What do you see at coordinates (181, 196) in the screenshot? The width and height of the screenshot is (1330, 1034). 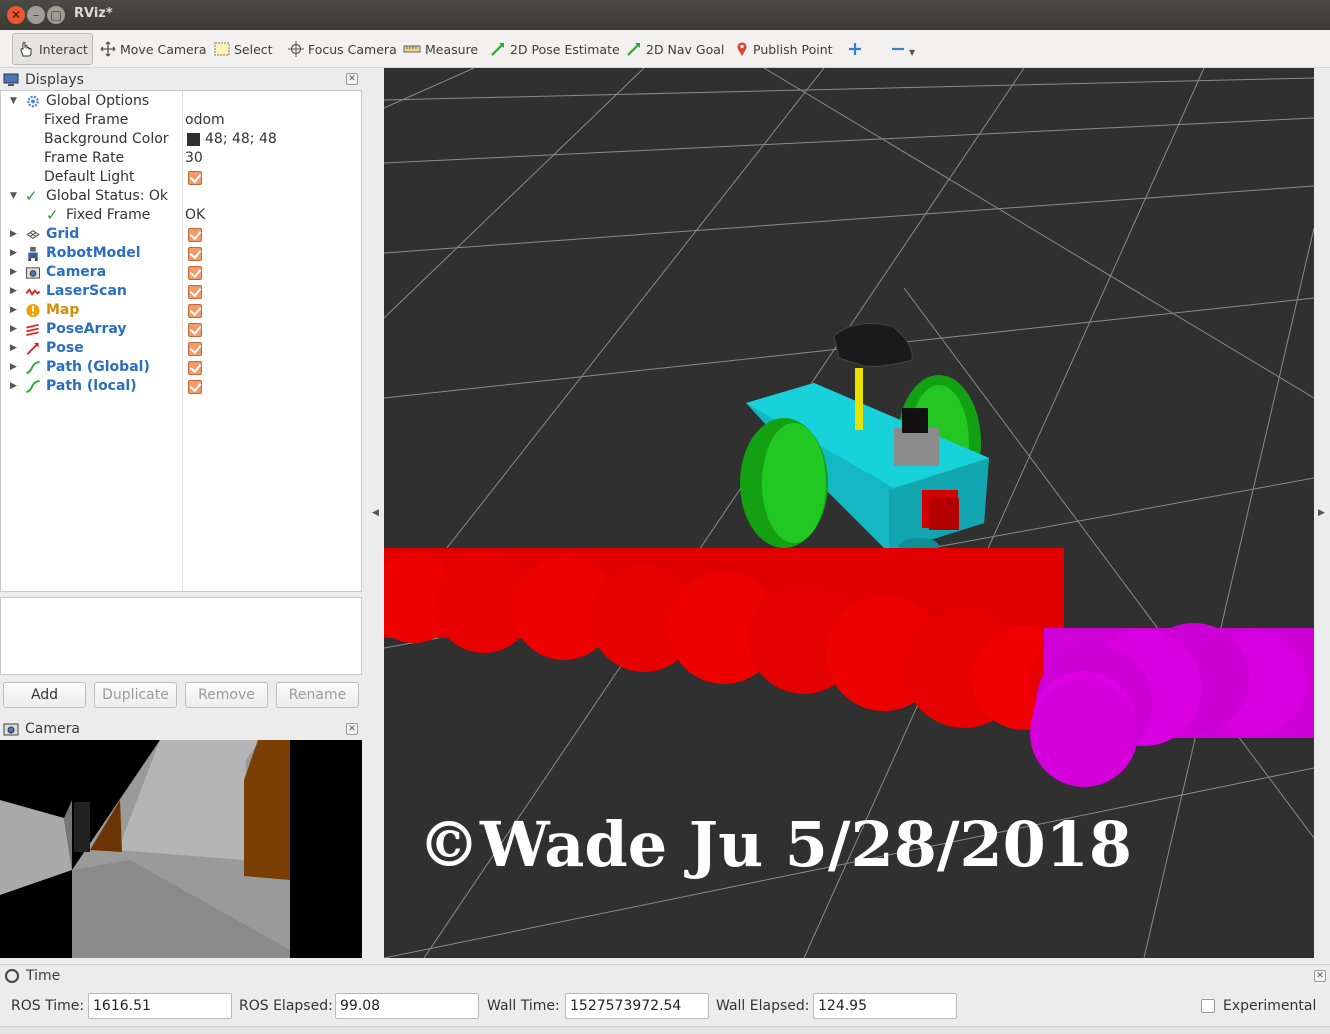 I see `tree-row-global-status: ▼ ✓ Global Status: Ok` at bounding box center [181, 196].